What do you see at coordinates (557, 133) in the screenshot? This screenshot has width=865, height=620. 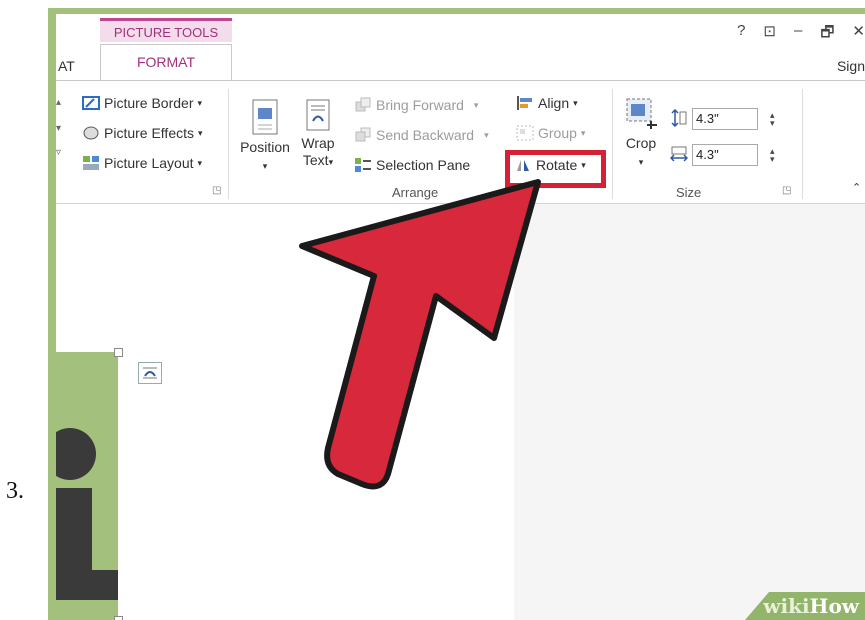 I see `group-label: Group` at bounding box center [557, 133].